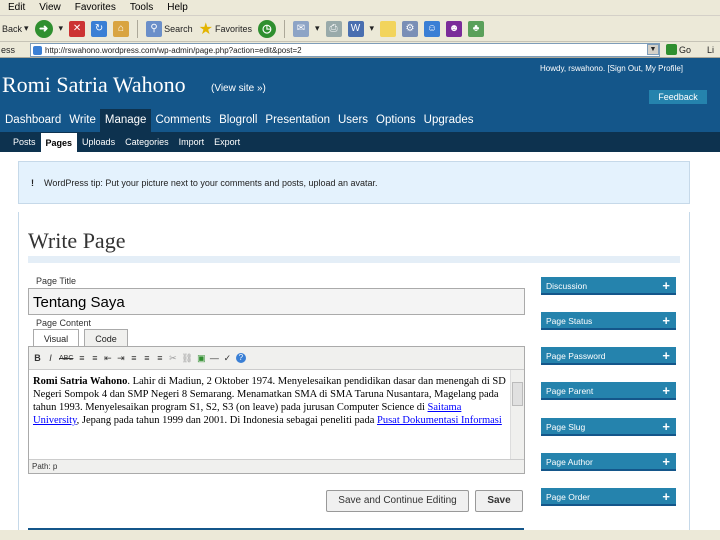 Image resolution: width=720 pixels, height=540 pixels. What do you see at coordinates (238, 88) in the screenshot?
I see `view-site-link: (View site »)` at bounding box center [238, 88].